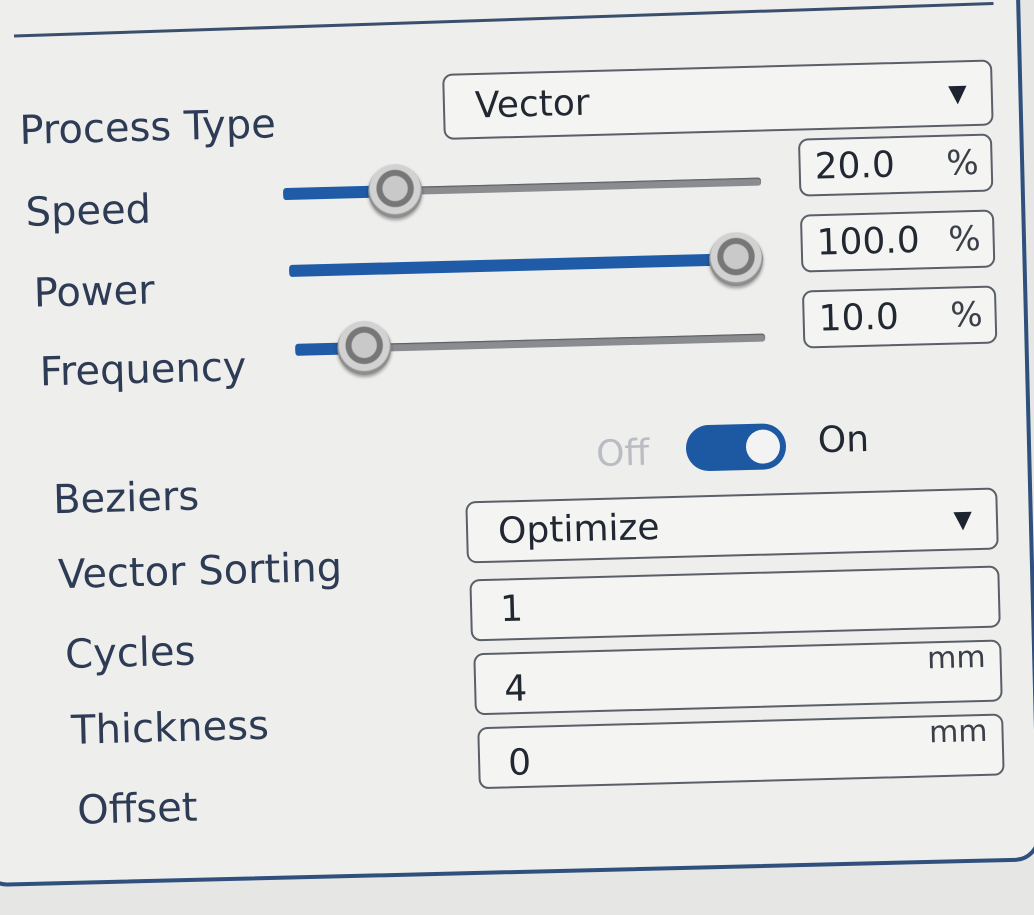  I want to click on frequency-unit: %, so click(966, 315).